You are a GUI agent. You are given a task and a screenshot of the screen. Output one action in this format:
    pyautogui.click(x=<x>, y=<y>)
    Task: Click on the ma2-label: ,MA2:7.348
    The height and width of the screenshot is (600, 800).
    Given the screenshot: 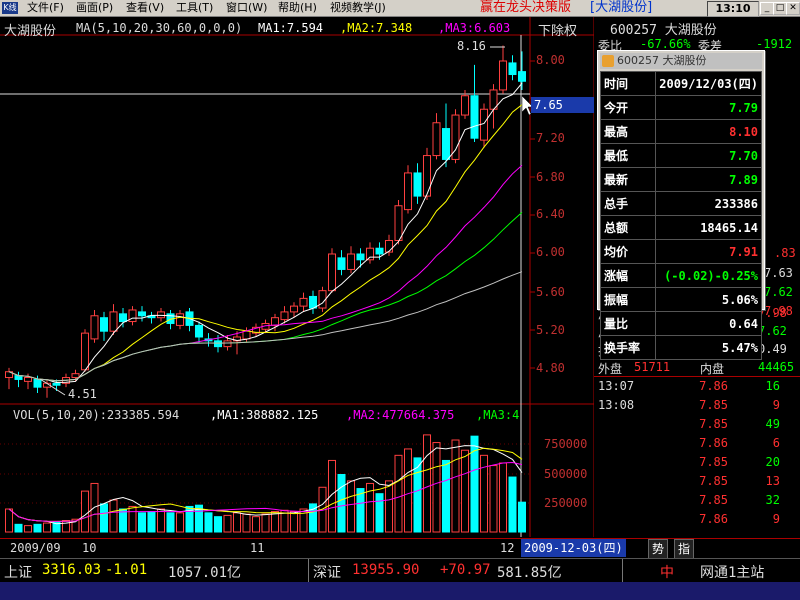 What is the action you would take?
    pyautogui.click(x=376, y=28)
    